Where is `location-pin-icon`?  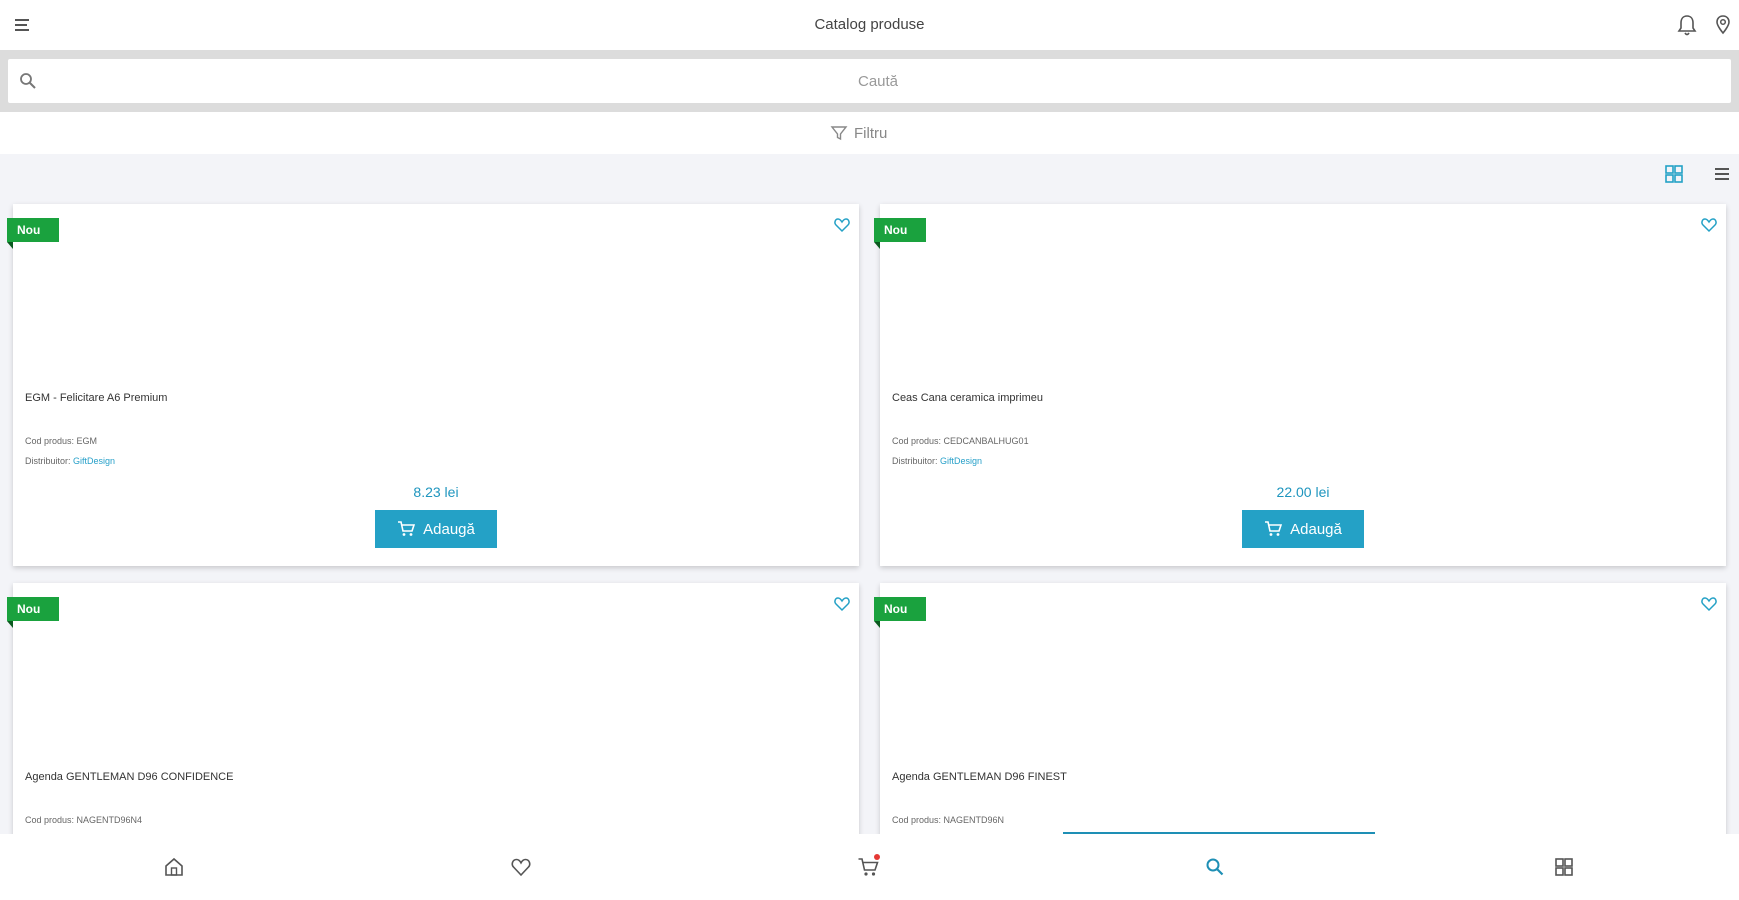 location-pin-icon is located at coordinates (1723, 25).